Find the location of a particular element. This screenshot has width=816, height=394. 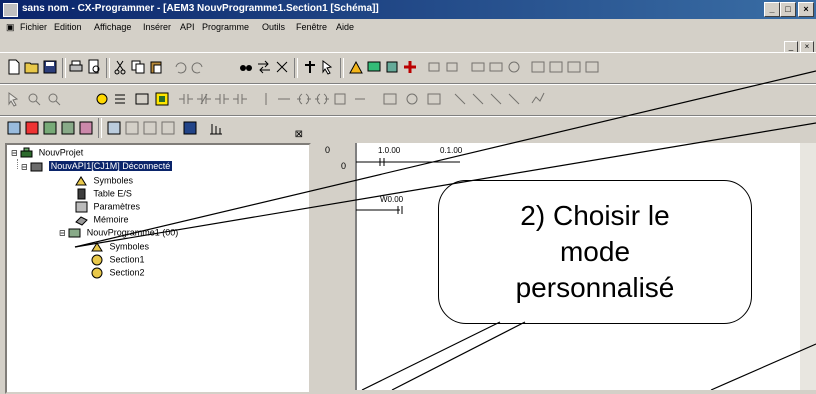

contact-3-label: W0.00 is located at coordinates (391, 199).